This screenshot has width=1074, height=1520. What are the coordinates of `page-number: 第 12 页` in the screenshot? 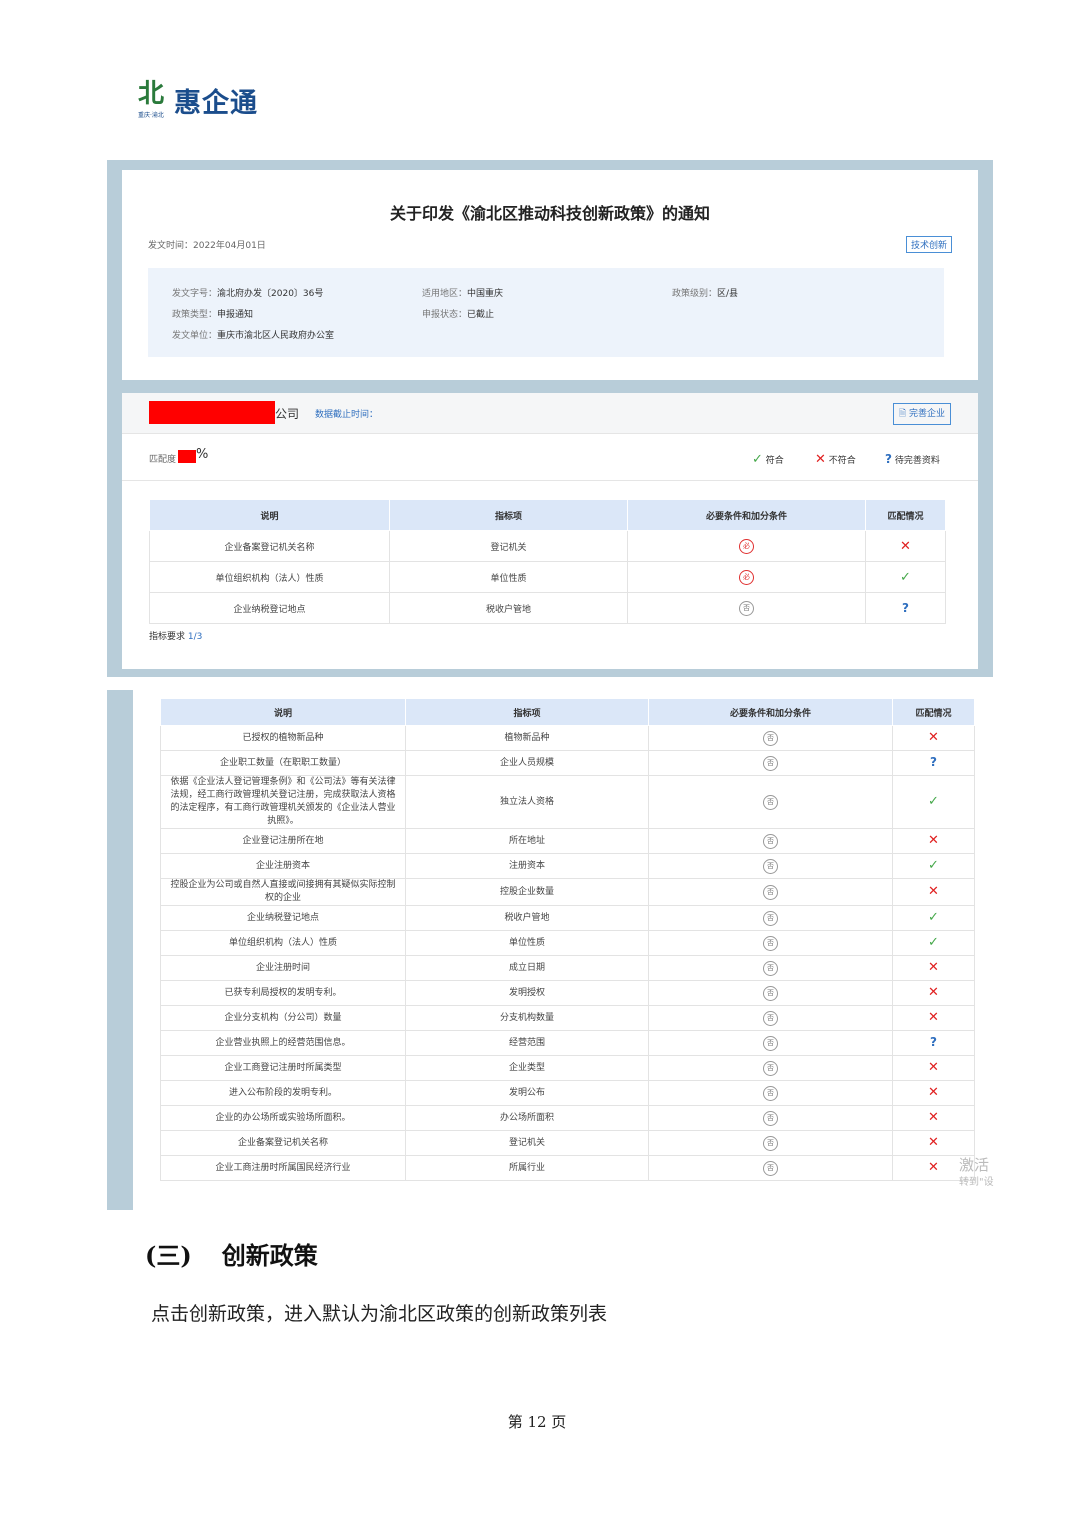 It's located at (537, 1422).